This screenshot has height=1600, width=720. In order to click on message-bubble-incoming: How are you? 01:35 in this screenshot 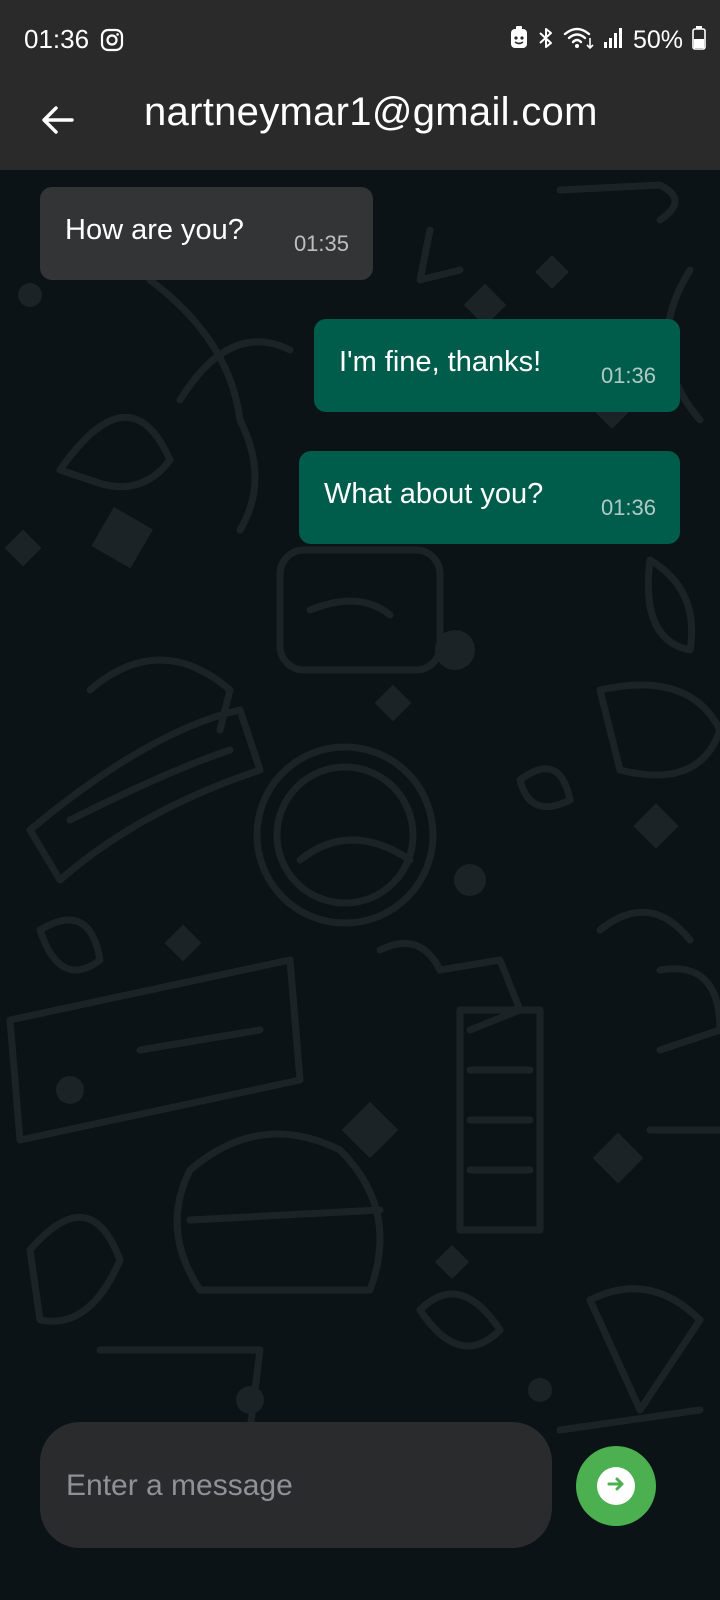, I will do `click(206, 233)`.